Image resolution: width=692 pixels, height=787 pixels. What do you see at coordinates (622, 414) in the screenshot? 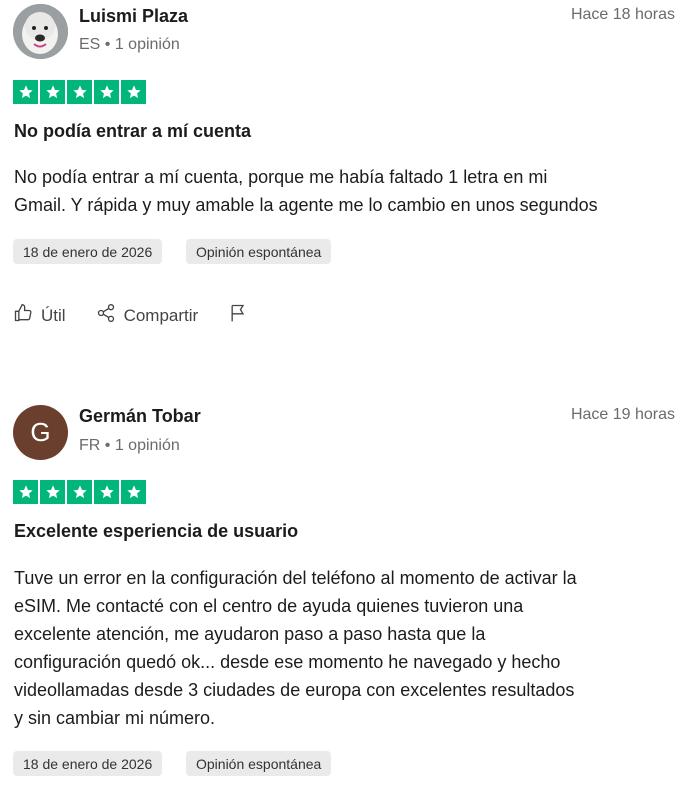
I see `review-time: Hace 19 horas` at bounding box center [622, 414].